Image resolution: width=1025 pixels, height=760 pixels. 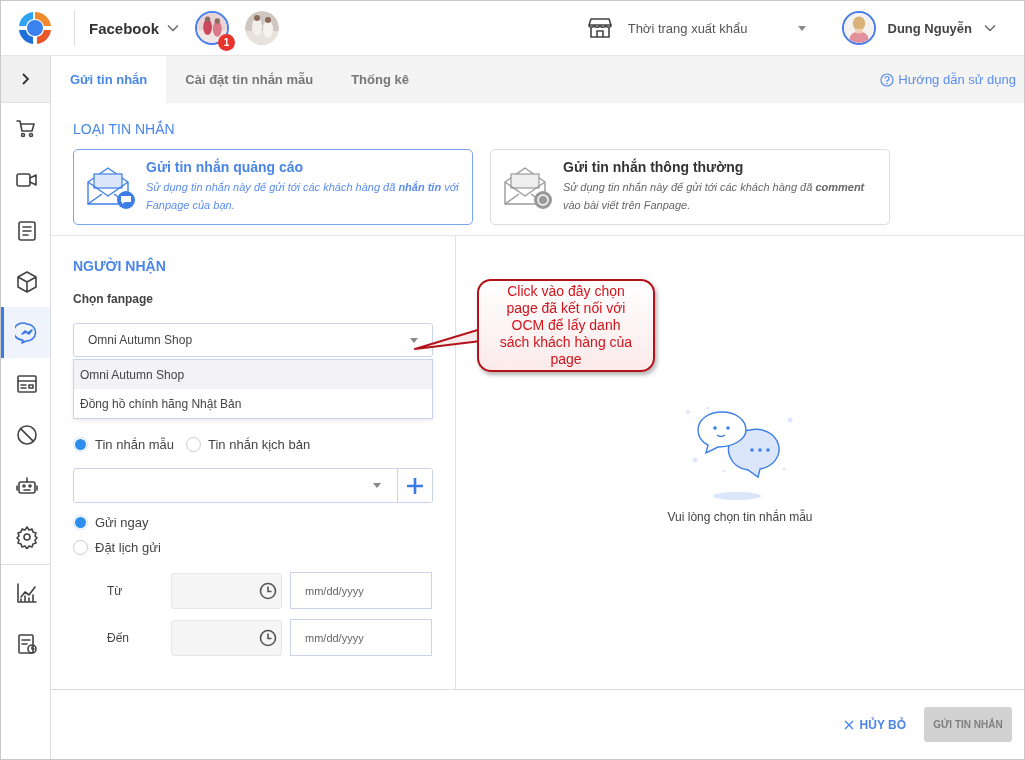 What do you see at coordinates (249, 79) in the screenshot?
I see `tab: Cài đặt tin nhắn mẫu` at bounding box center [249, 79].